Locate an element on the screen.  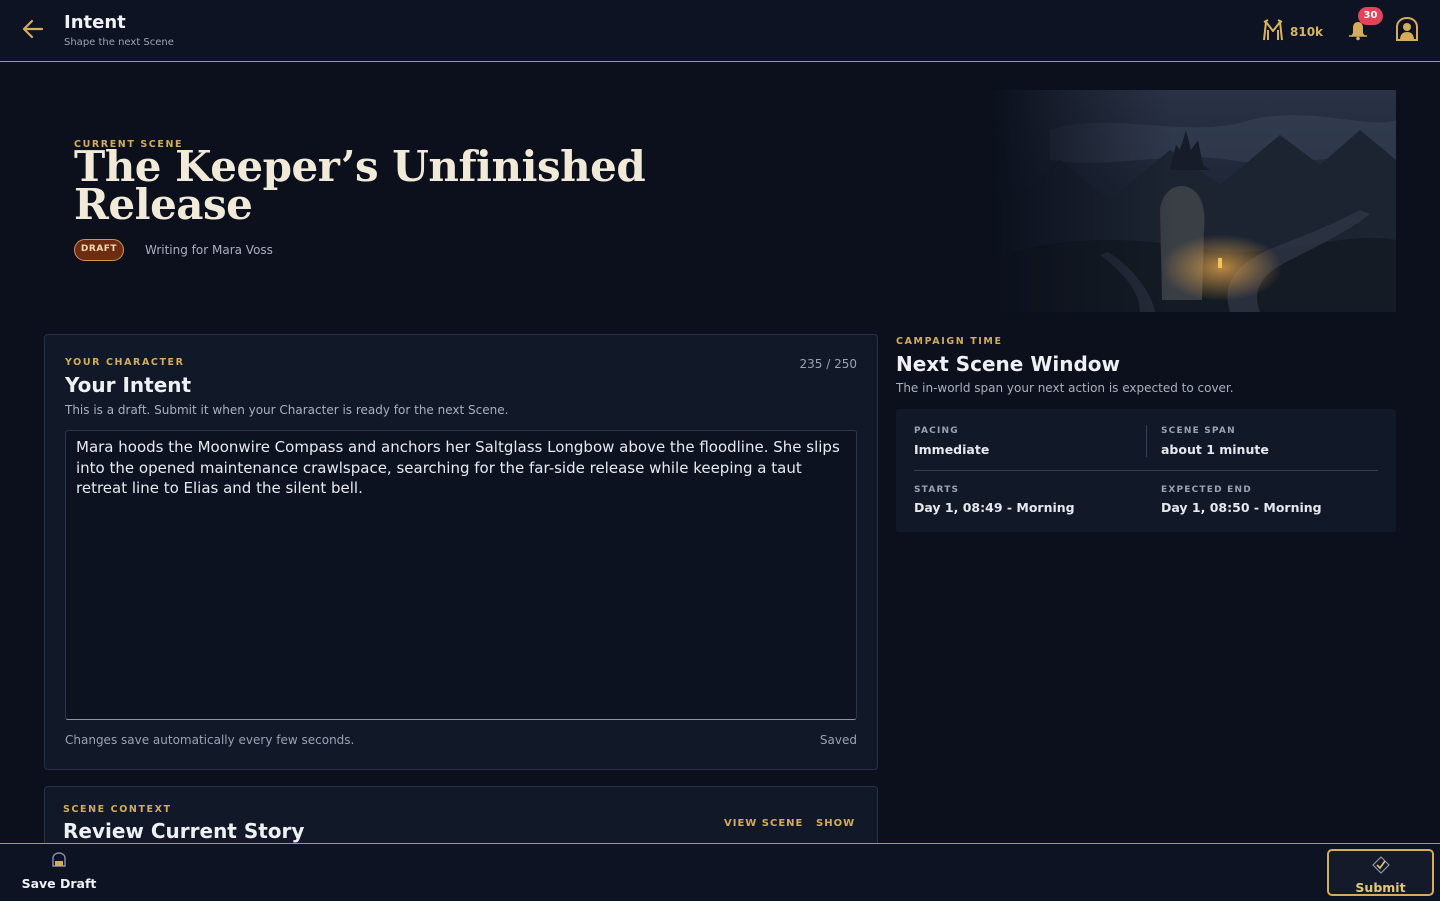
writing-for-text: Writing for Mara Voss is located at coordinates (209, 250).